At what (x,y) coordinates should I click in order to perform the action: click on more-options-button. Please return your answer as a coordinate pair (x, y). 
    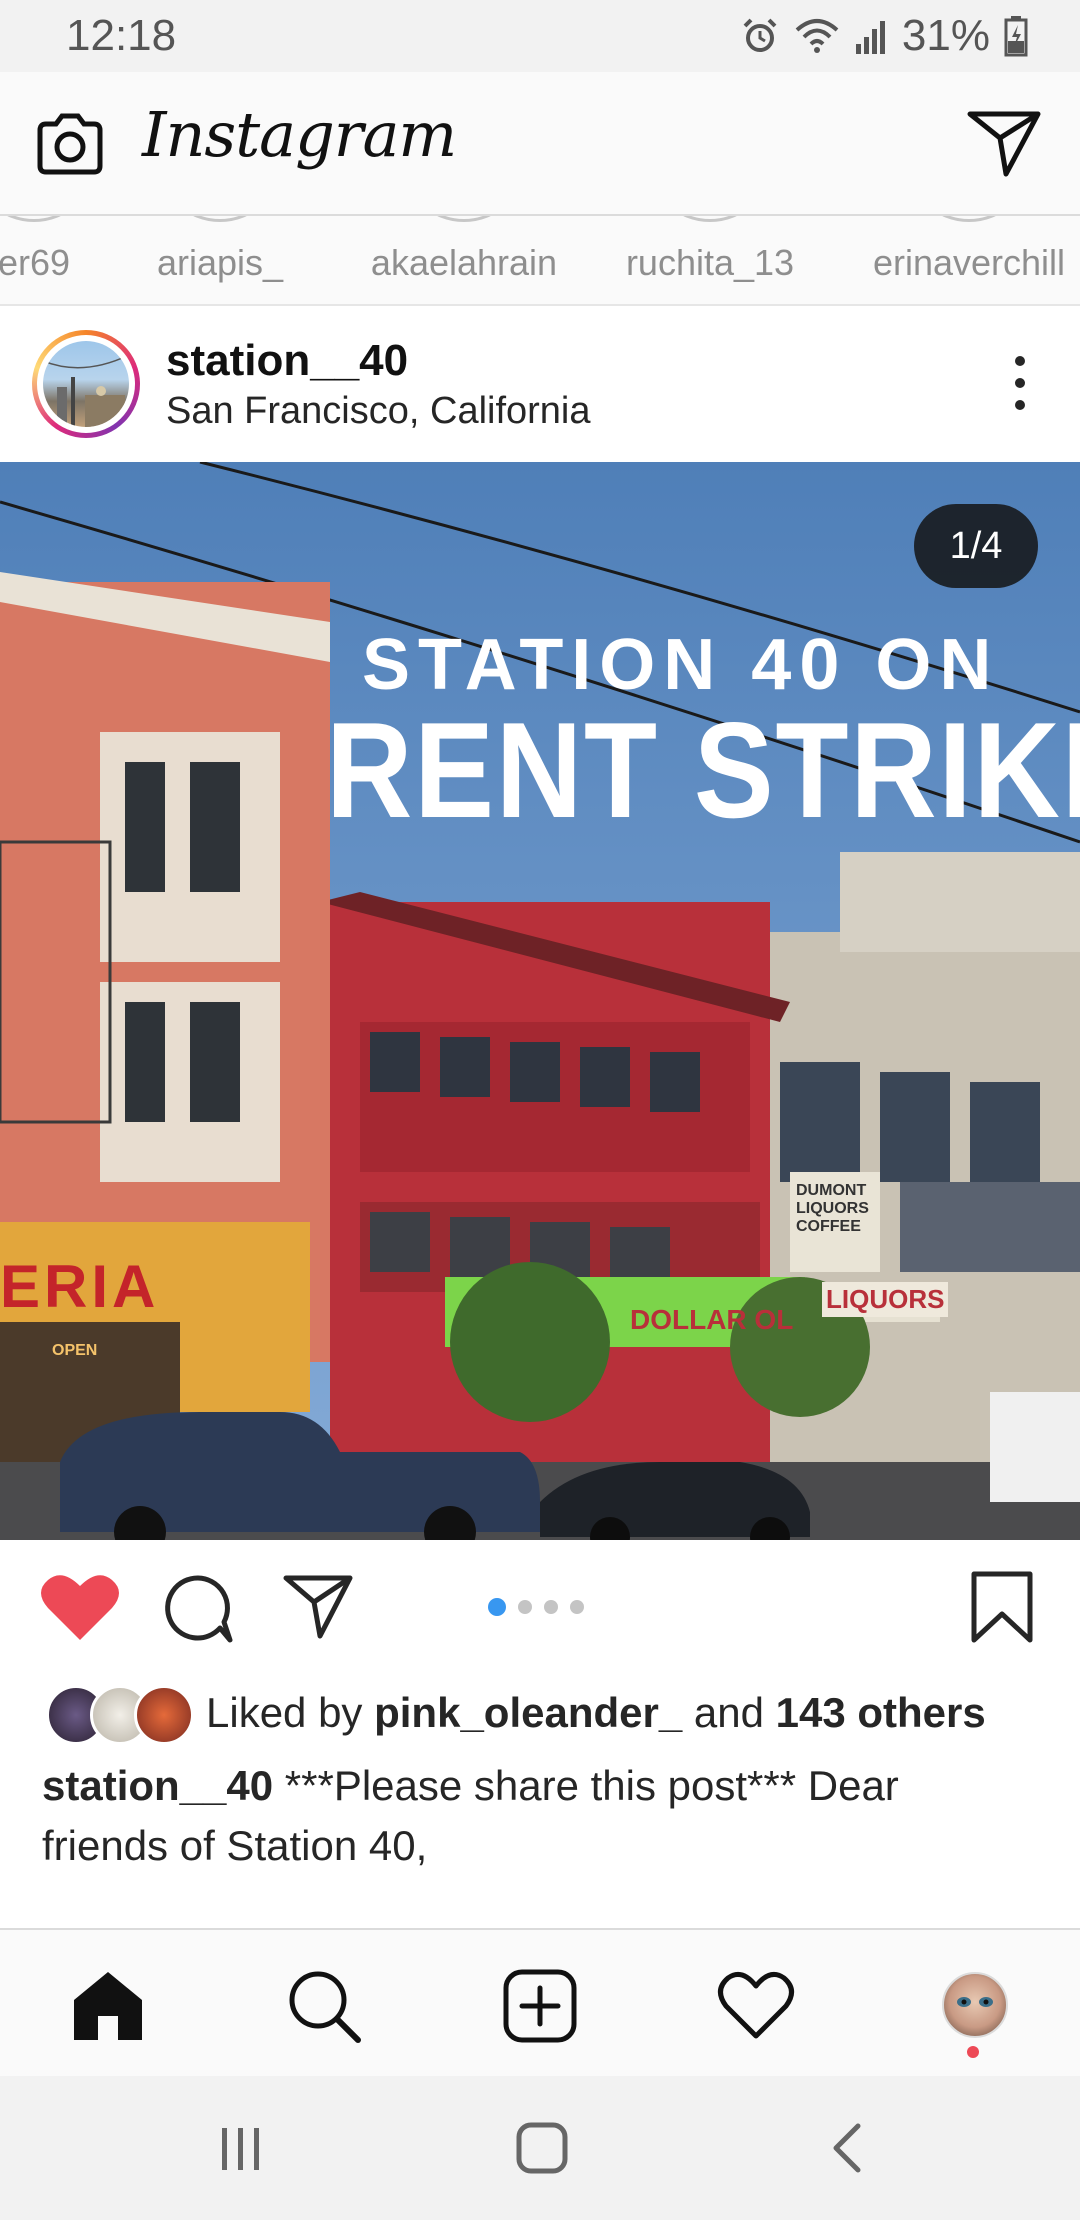
    Looking at the image, I should click on (1020, 384).